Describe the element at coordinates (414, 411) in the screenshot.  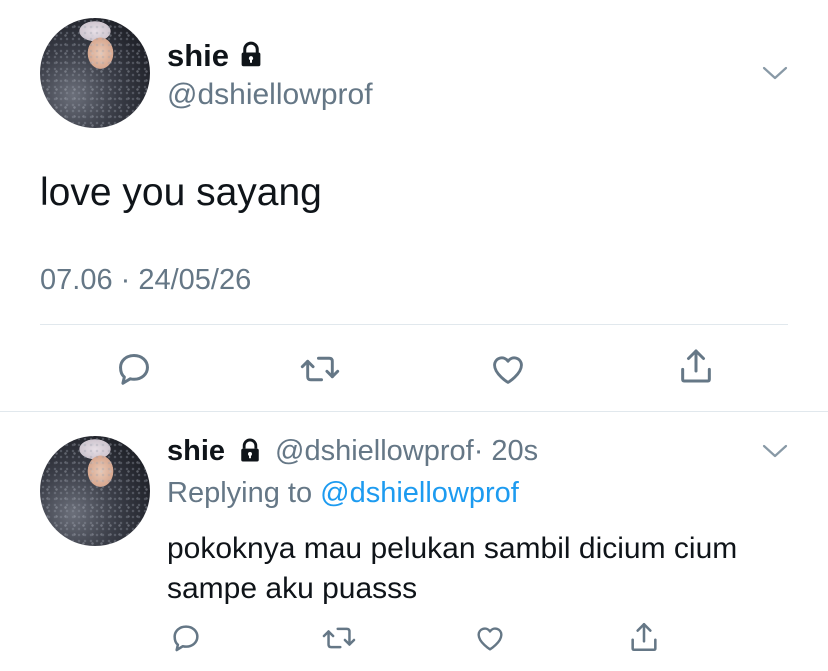
I see `section-divider` at that location.